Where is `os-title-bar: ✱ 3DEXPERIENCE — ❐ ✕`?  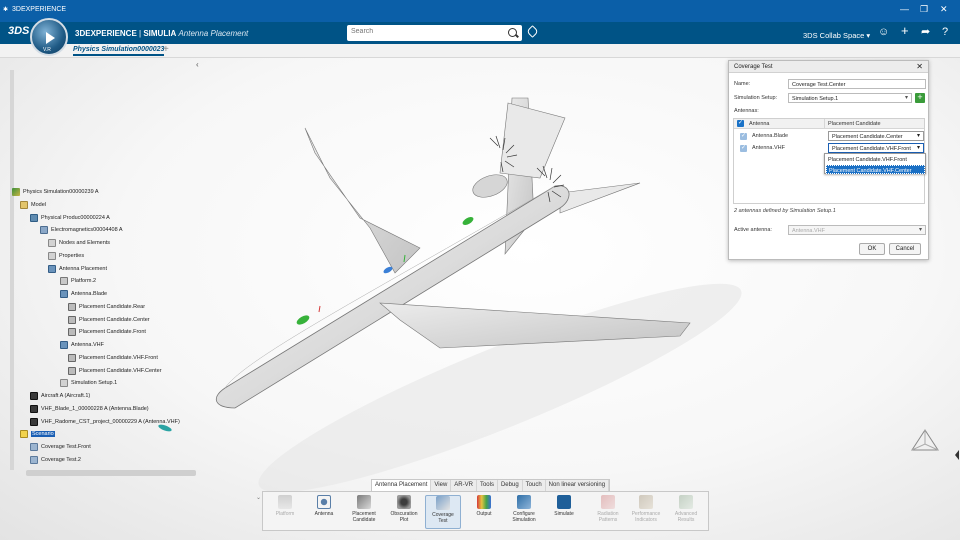 os-title-bar: ✱ 3DEXPERIENCE — ❐ ✕ is located at coordinates (480, 11).